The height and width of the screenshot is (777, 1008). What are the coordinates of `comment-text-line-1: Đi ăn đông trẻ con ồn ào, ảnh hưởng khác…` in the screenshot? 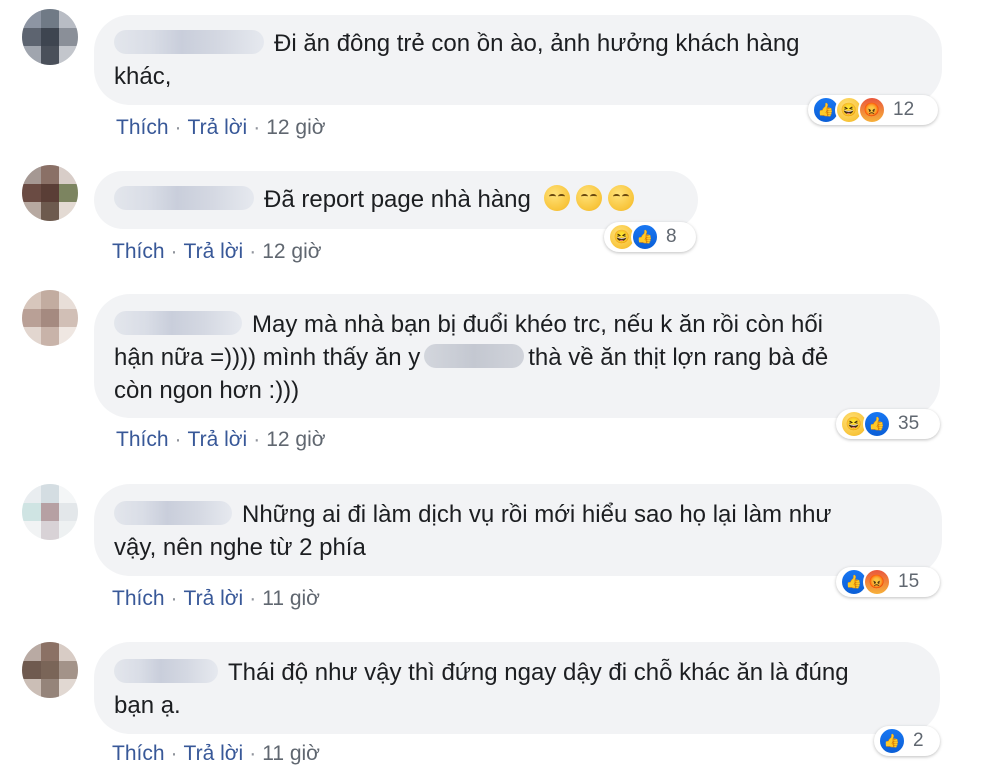 It's located at (537, 43).